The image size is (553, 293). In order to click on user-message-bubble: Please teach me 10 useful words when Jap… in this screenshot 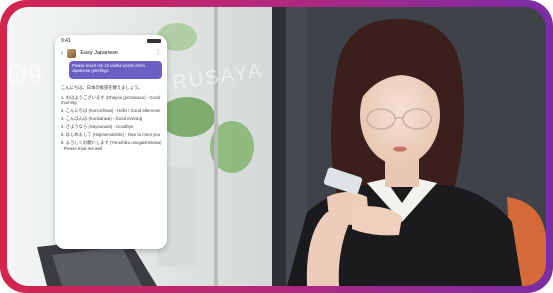, I will do `click(115, 70)`.